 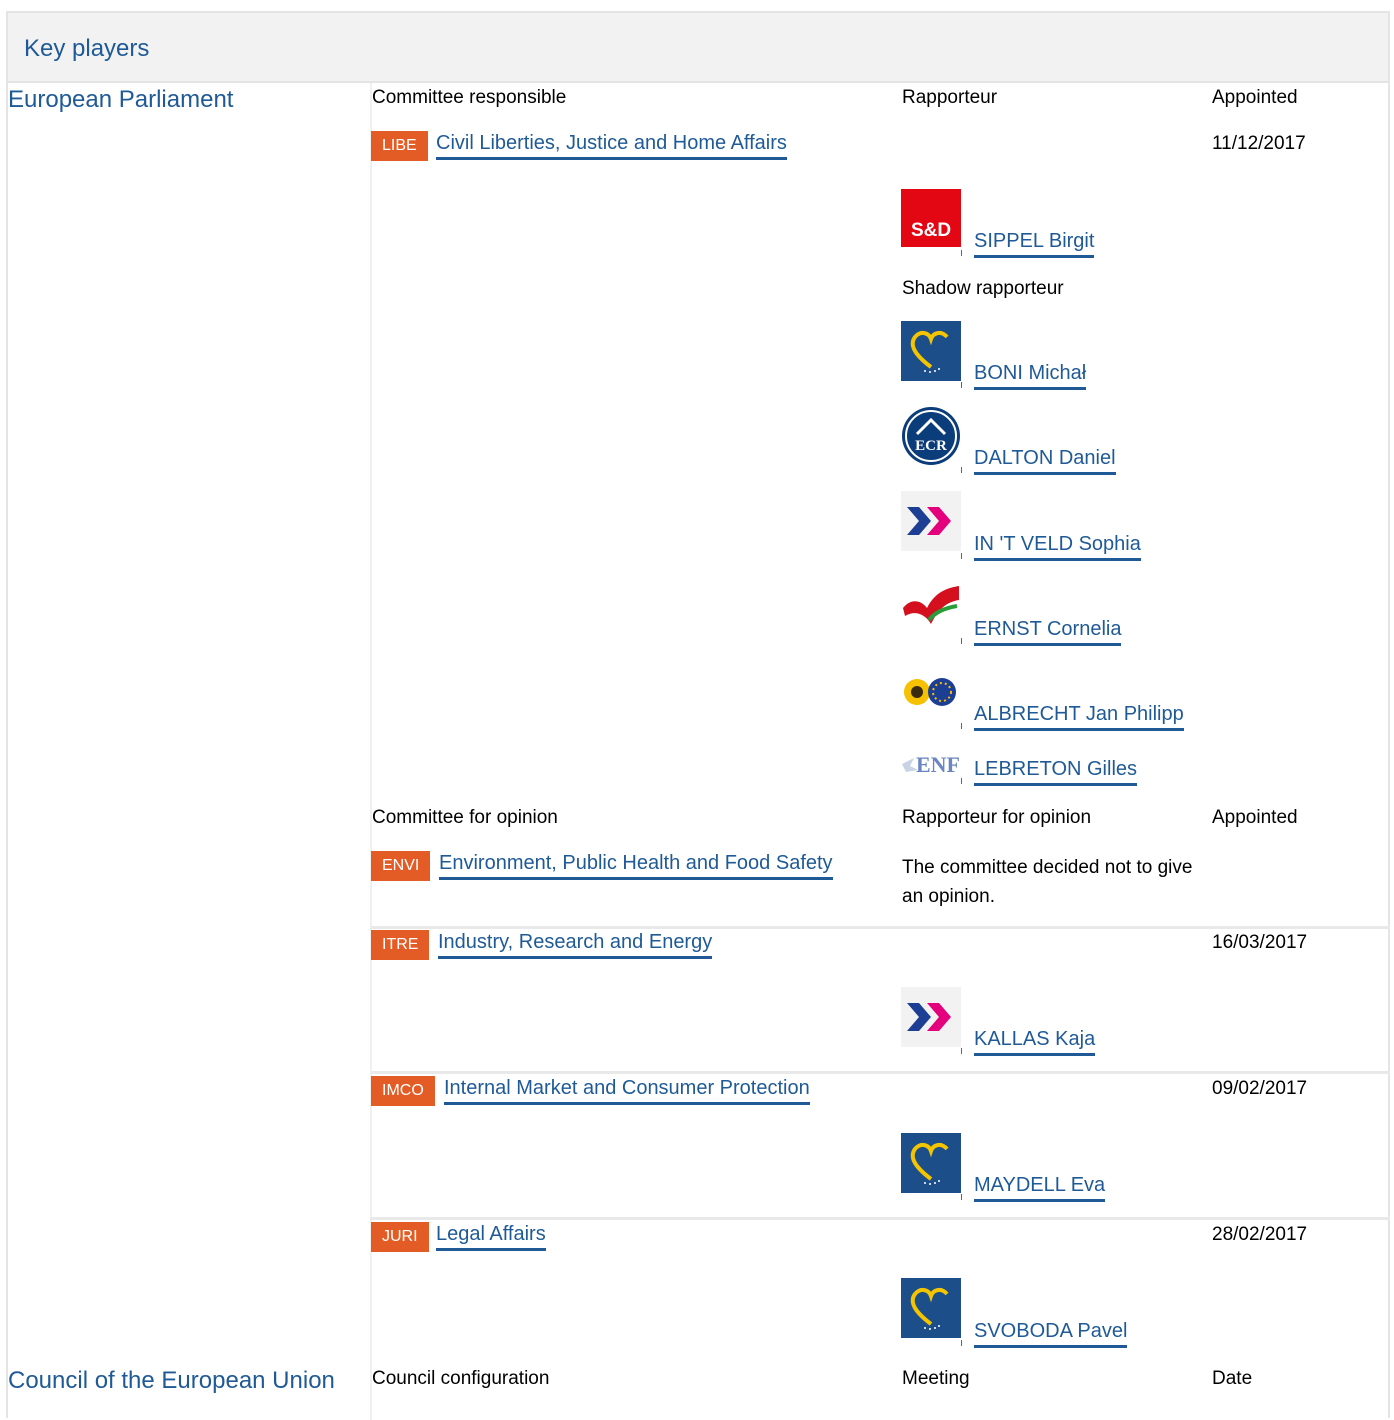 I want to click on appointed-date-imco: 09/02/2017, so click(x=1260, y=1088).